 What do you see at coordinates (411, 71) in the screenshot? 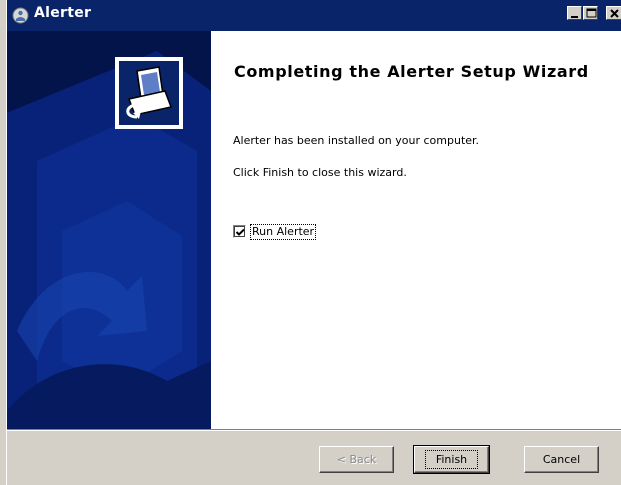
I see `page-title: Completing the Alerter Setup Wizard` at bounding box center [411, 71].